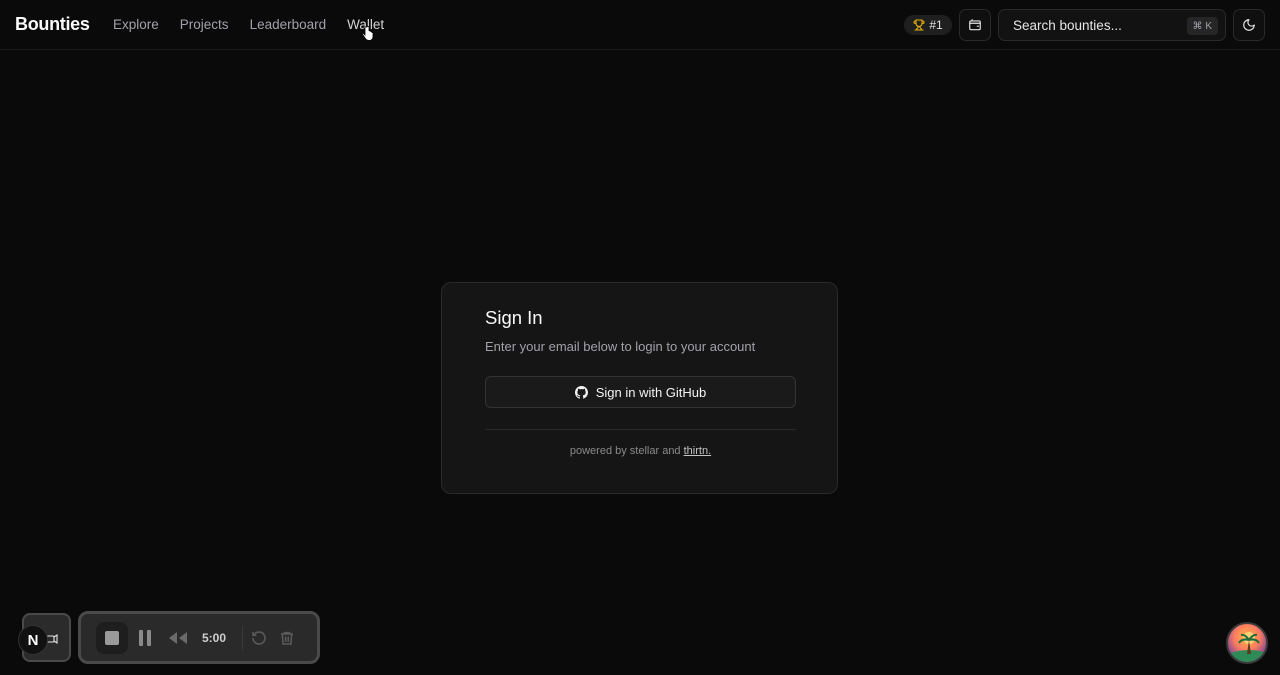  Describe the element at coordinates (145, 638) in the screenshot. I see `pause-icon` at that location.